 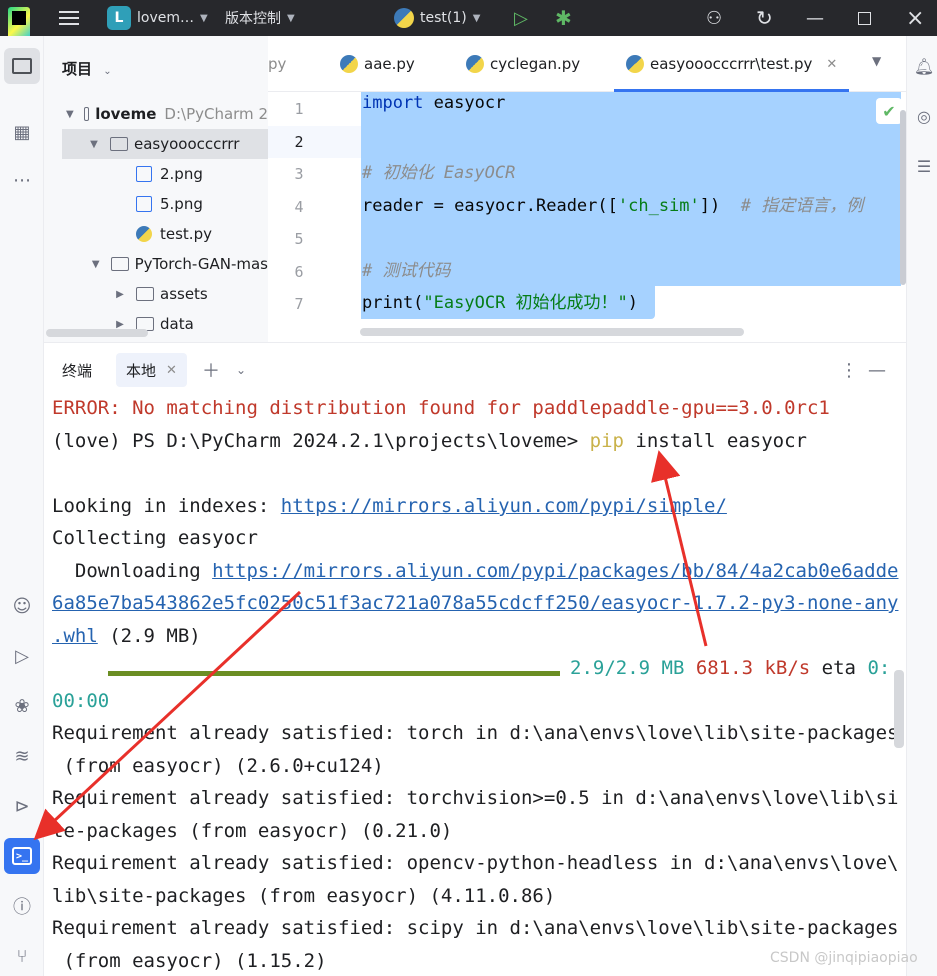 What do you see at coordinates (87, 68) in the screenshot?
I see `project-panel-header: 项目 ⌄` at bounding box center [87, 68].